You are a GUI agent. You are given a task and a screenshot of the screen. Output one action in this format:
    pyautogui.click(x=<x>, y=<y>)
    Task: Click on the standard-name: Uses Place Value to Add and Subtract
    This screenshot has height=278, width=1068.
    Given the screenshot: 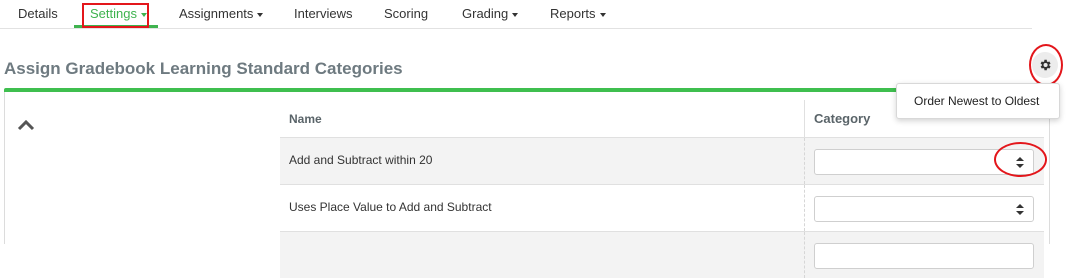 What is the action you would take?
    pyautogui.click(x=390, y=207)
    